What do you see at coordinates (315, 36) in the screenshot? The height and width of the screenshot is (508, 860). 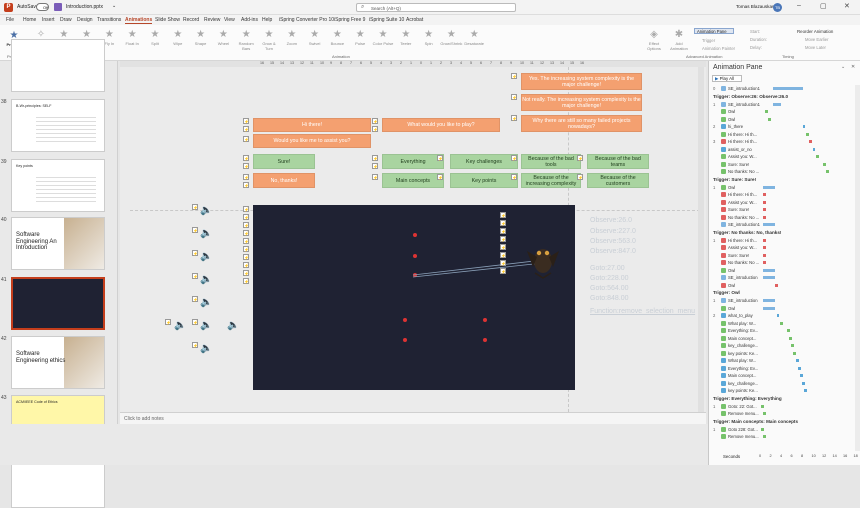 I see `animation-swivel-button: ★ Swivel` at bounding box center [315, 36].